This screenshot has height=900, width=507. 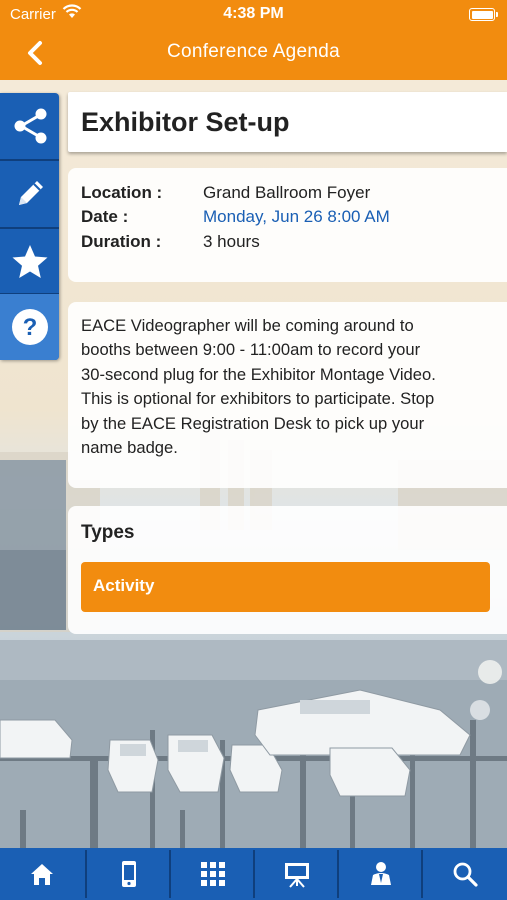 I want to click on location-value: Grand Ballroom Foyer, so click(x=287, y=192).